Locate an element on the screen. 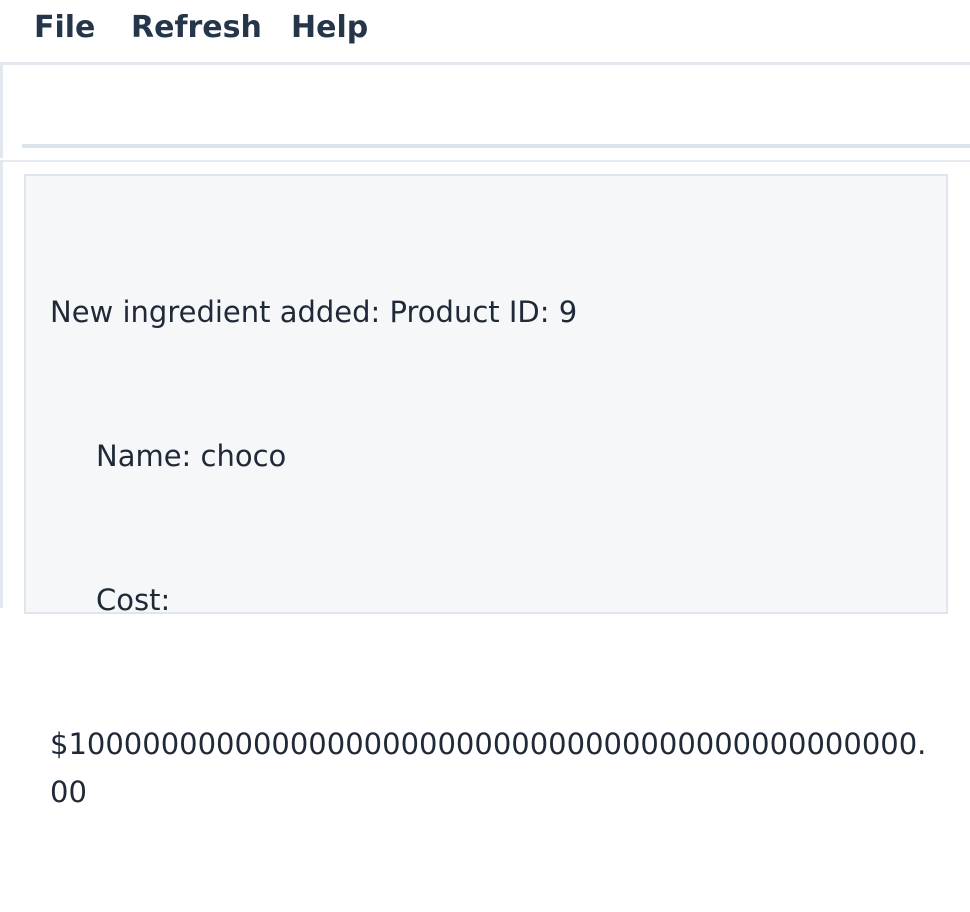  menu-help: Help is located at coordinates (329, 27).